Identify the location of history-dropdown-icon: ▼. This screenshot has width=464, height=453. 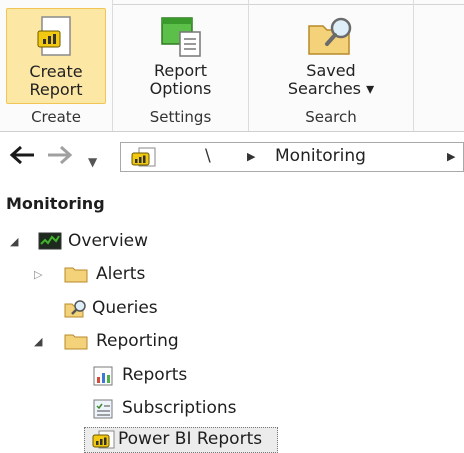
(92, 162).